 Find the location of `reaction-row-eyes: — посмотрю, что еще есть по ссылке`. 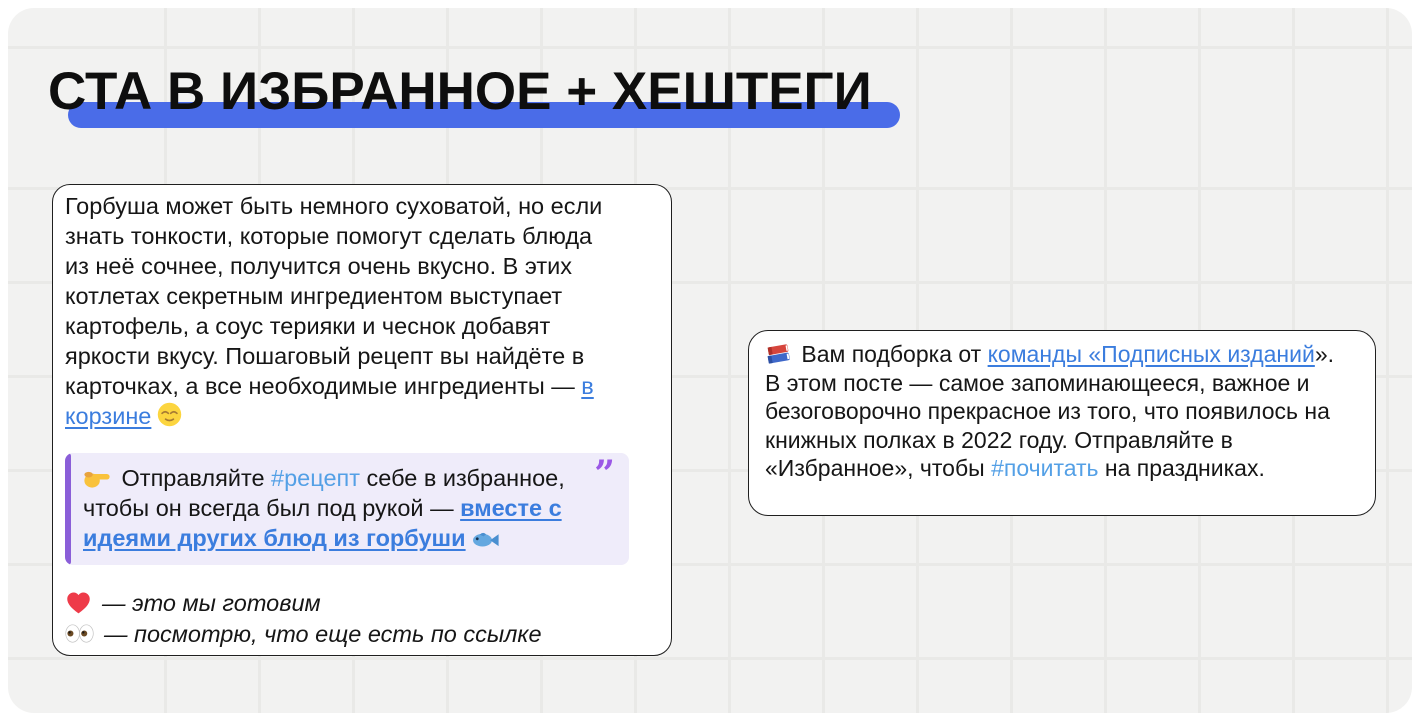

reaction-row-eyes: — посмотрю, что еще есть по ссылке is located at coordinates (368, 633).